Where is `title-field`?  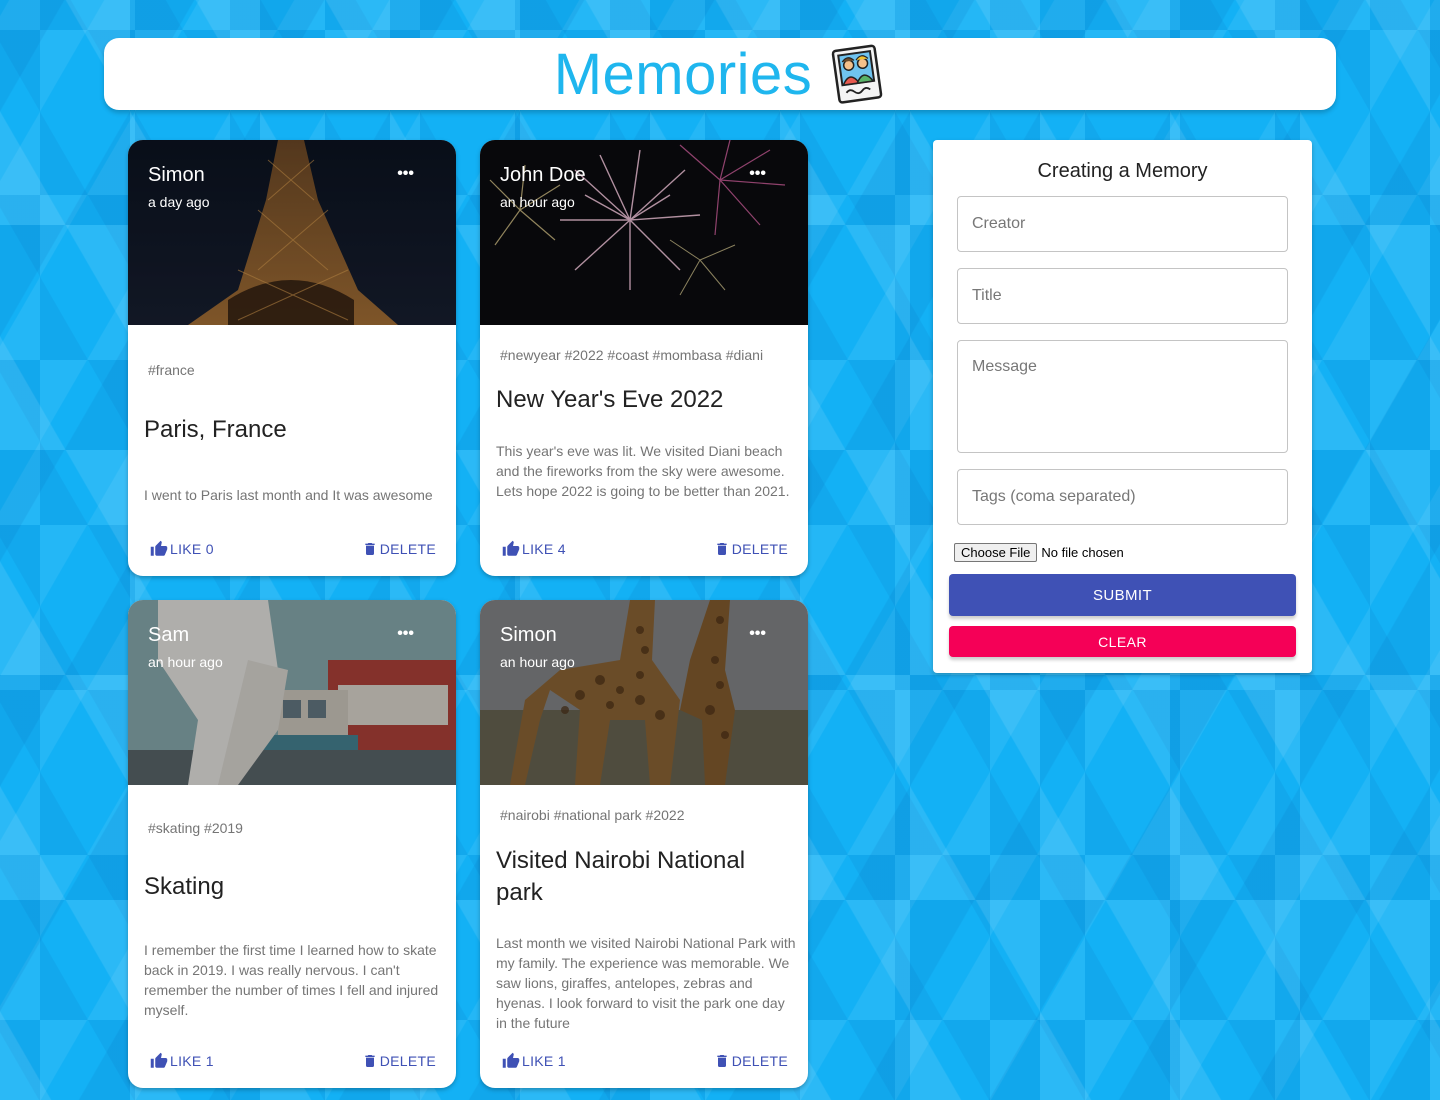
title-field is located at coordinates (1122, 296).